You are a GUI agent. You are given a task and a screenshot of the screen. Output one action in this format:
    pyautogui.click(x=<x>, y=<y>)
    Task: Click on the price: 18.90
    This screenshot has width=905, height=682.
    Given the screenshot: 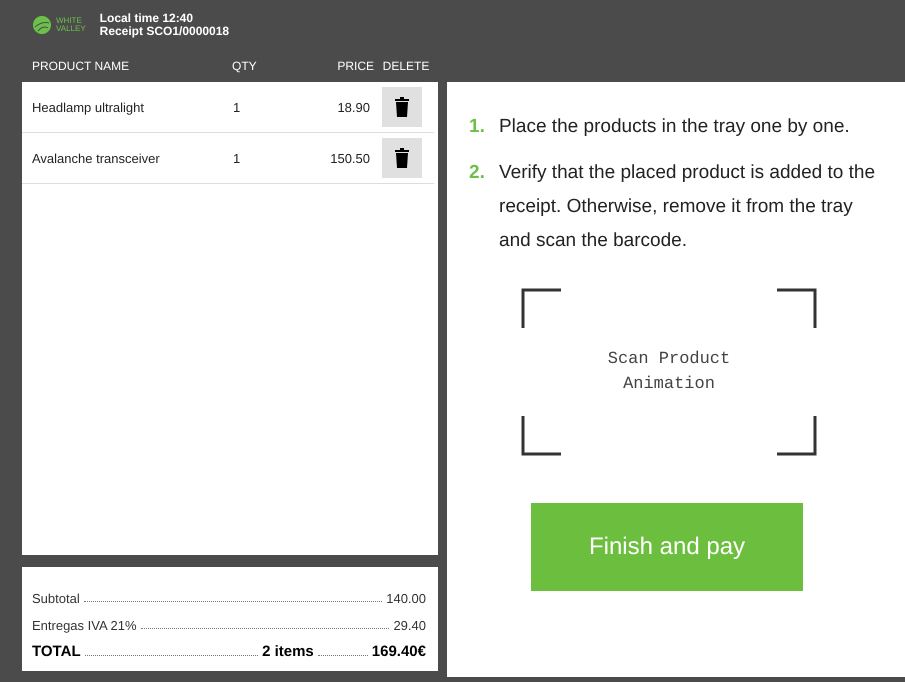 What is the action you would take?
    pyautogui.click(x=353, y=107)
    